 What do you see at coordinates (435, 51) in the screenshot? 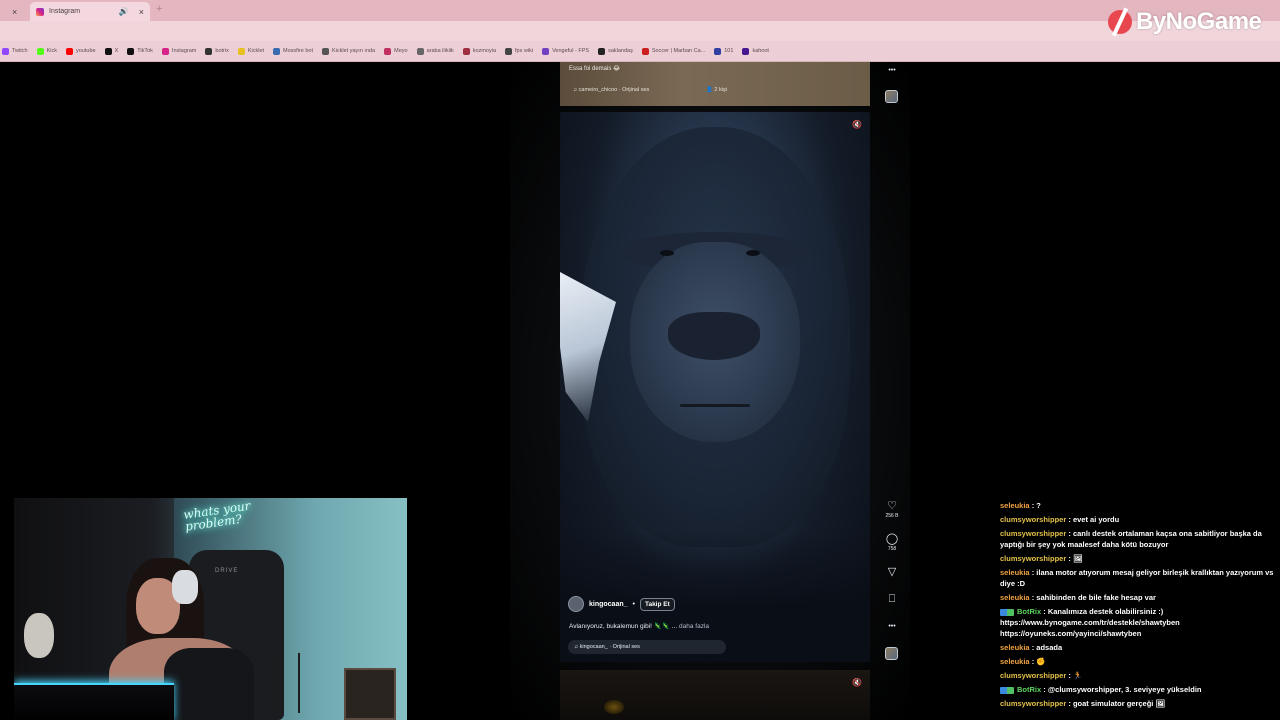
I see `bookmark-item: araba ilikiik` at bounding box center [435, 51].